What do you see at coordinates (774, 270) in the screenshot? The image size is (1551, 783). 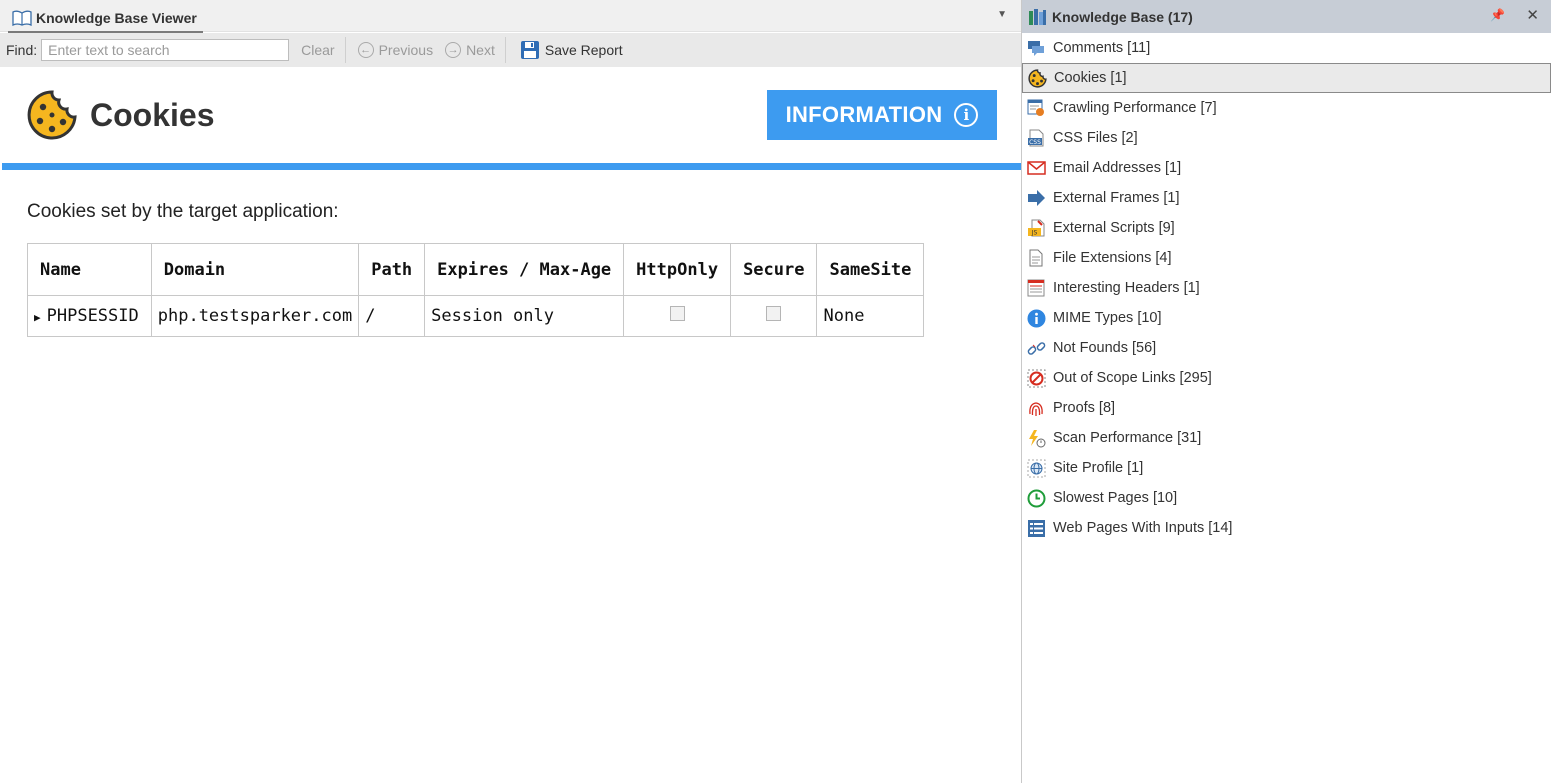 I see `column-header-secure: Secure` at bounding box center [774, 270].